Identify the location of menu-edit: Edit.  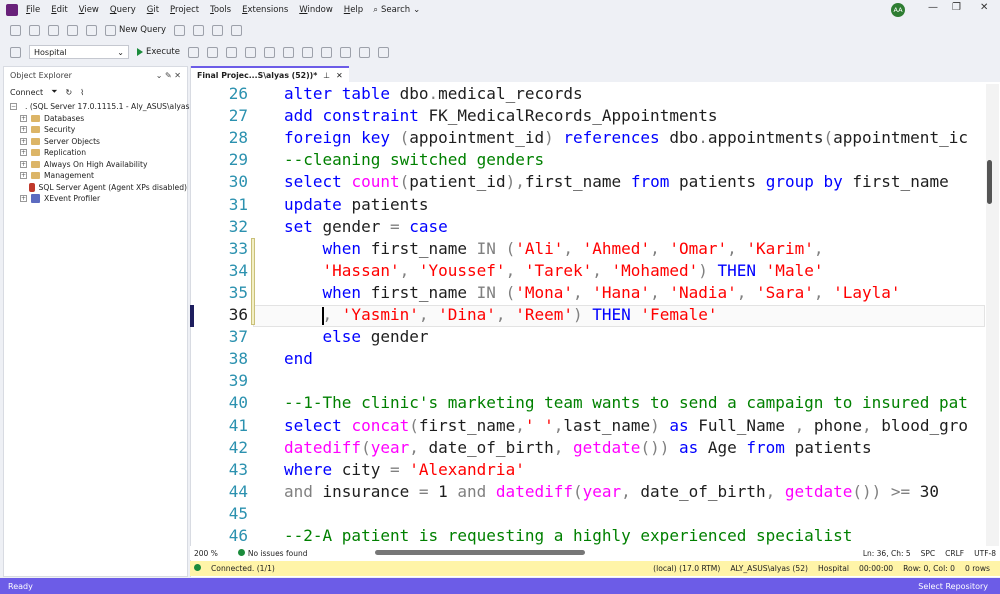
(59, 10).